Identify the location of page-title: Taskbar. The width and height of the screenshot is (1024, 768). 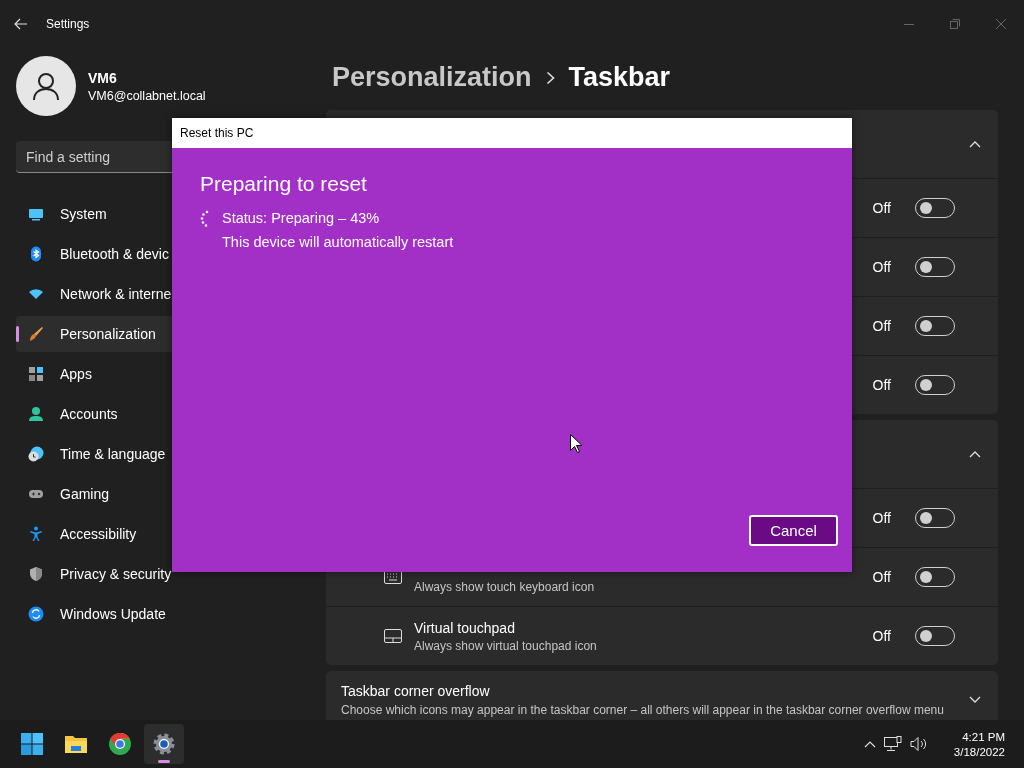
(619, 77).